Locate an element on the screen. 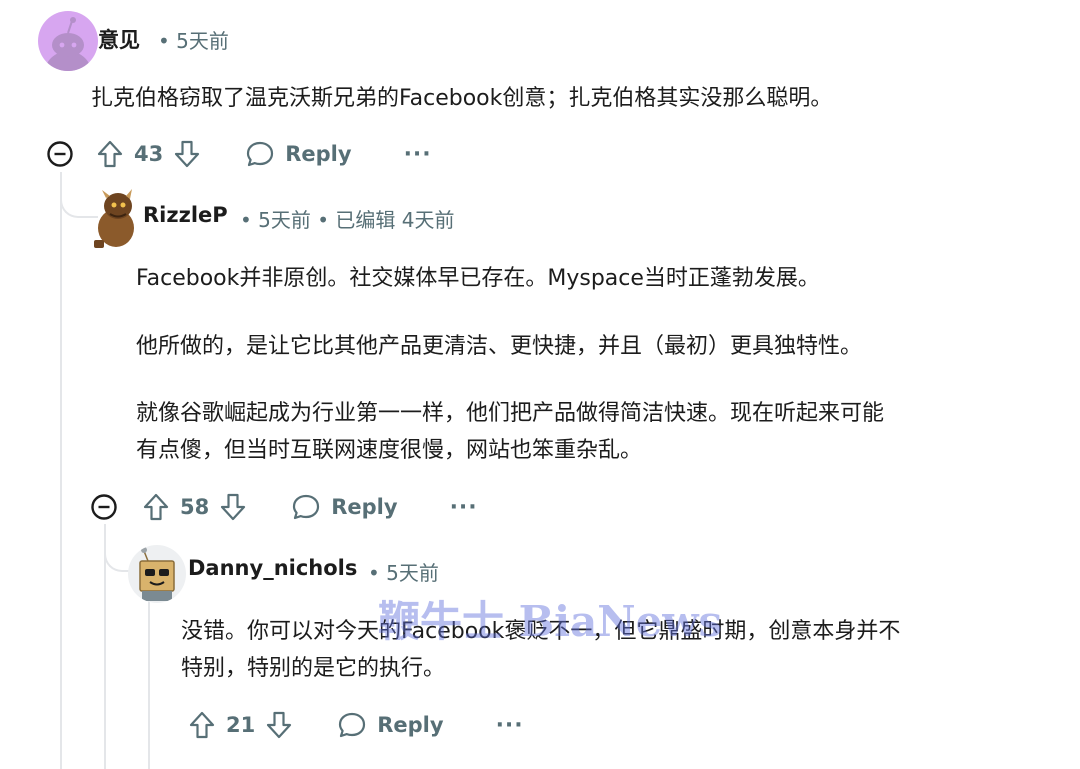 This screenshot has width=1080, height=769. vote-score: 43 is located at coordinates (149, 154).